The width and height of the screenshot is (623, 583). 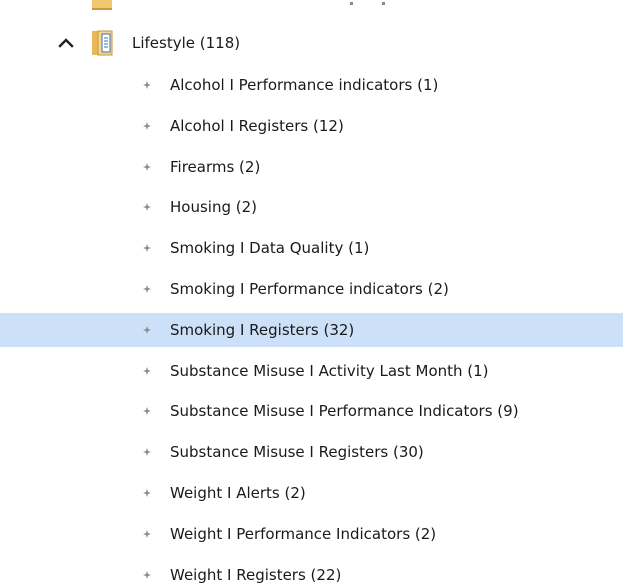 I want to click on tree-child-item: Weight I Registers (22), so click(x=311, y=570).